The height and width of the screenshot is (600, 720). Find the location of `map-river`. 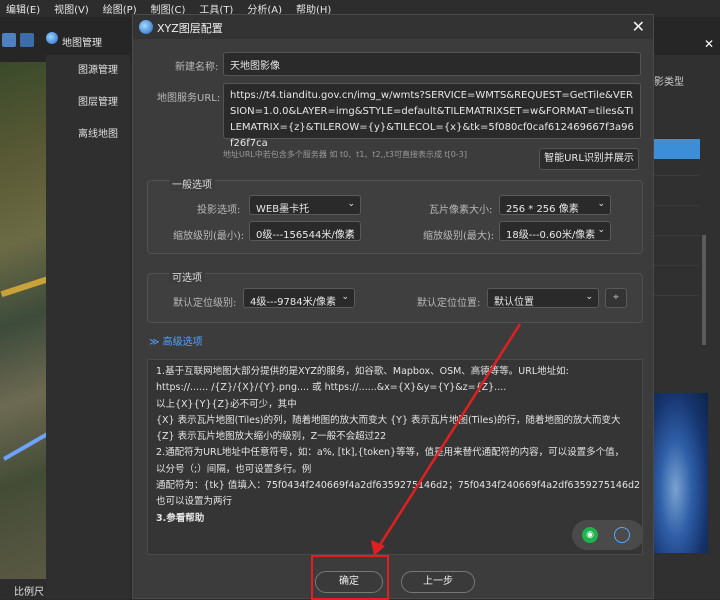

map-river is located at coordinates (24, 444).